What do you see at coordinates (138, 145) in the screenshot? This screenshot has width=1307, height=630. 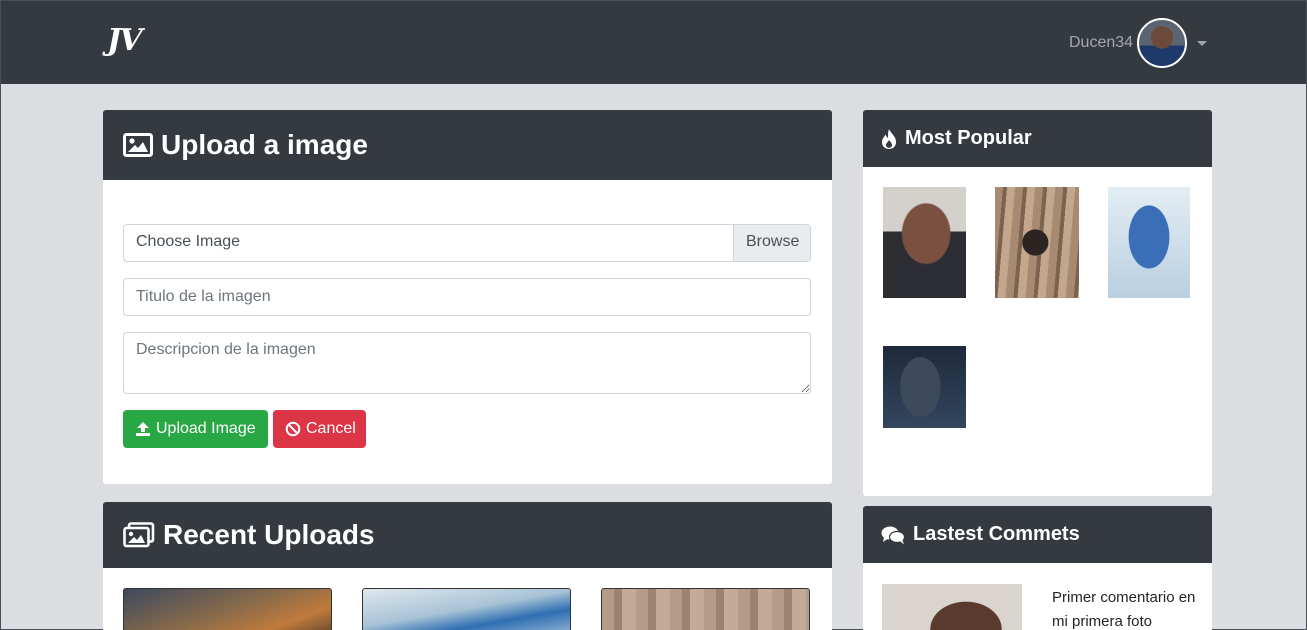 I see `image-icon` at bounding box center [138, 145].